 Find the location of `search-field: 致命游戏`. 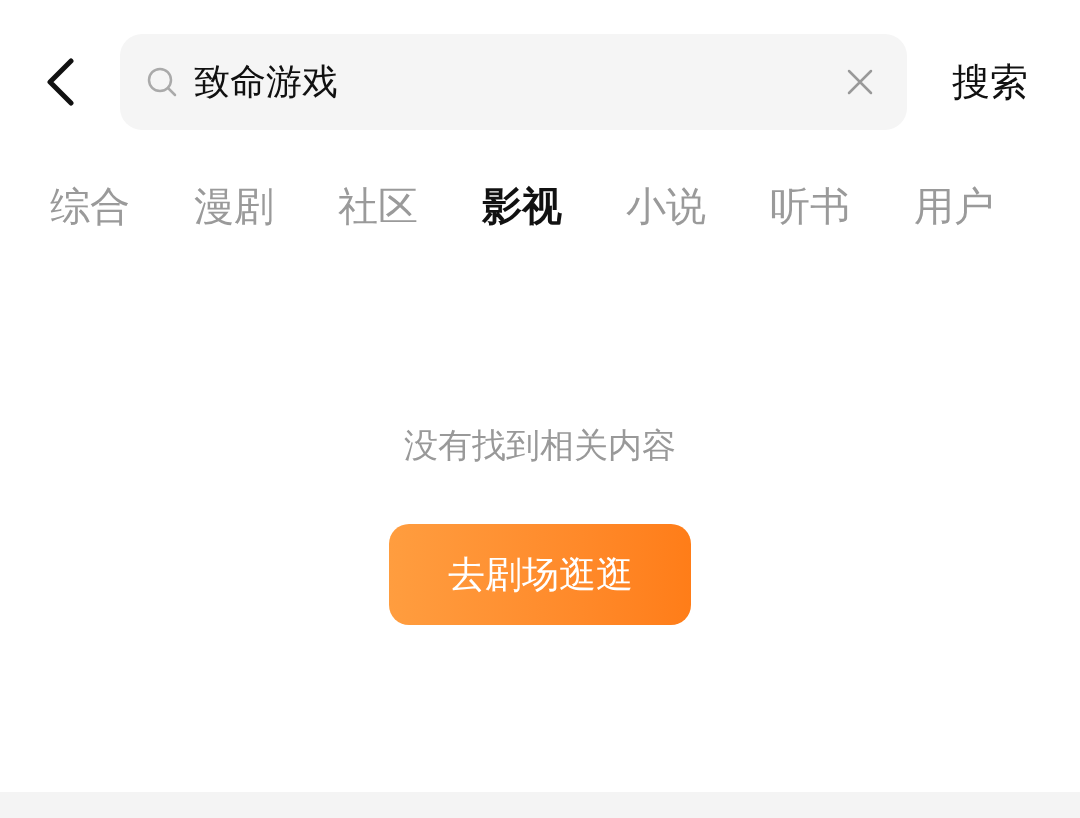

search-field: 致命游戏 is located at coordinates (513, 82).